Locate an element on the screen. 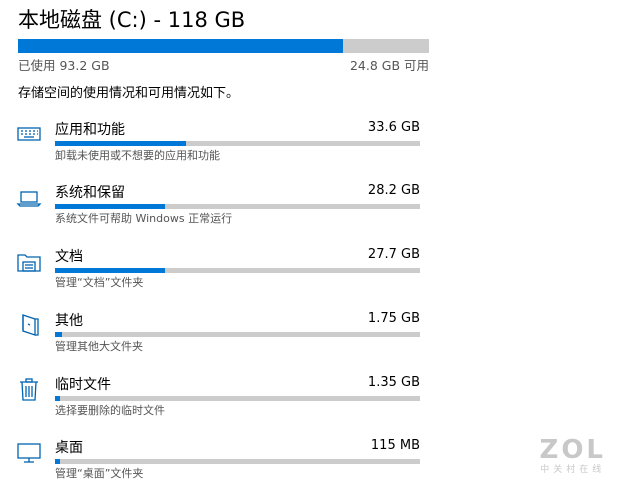  category-size: 28.2 GB is located at coordinates (393, 190).